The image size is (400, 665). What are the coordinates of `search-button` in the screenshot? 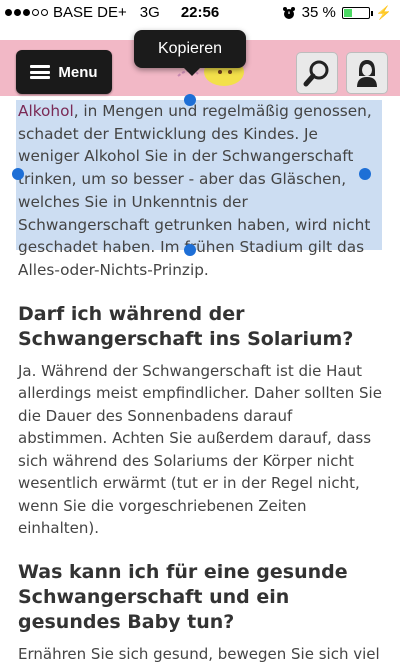 It's located at (317, 73).